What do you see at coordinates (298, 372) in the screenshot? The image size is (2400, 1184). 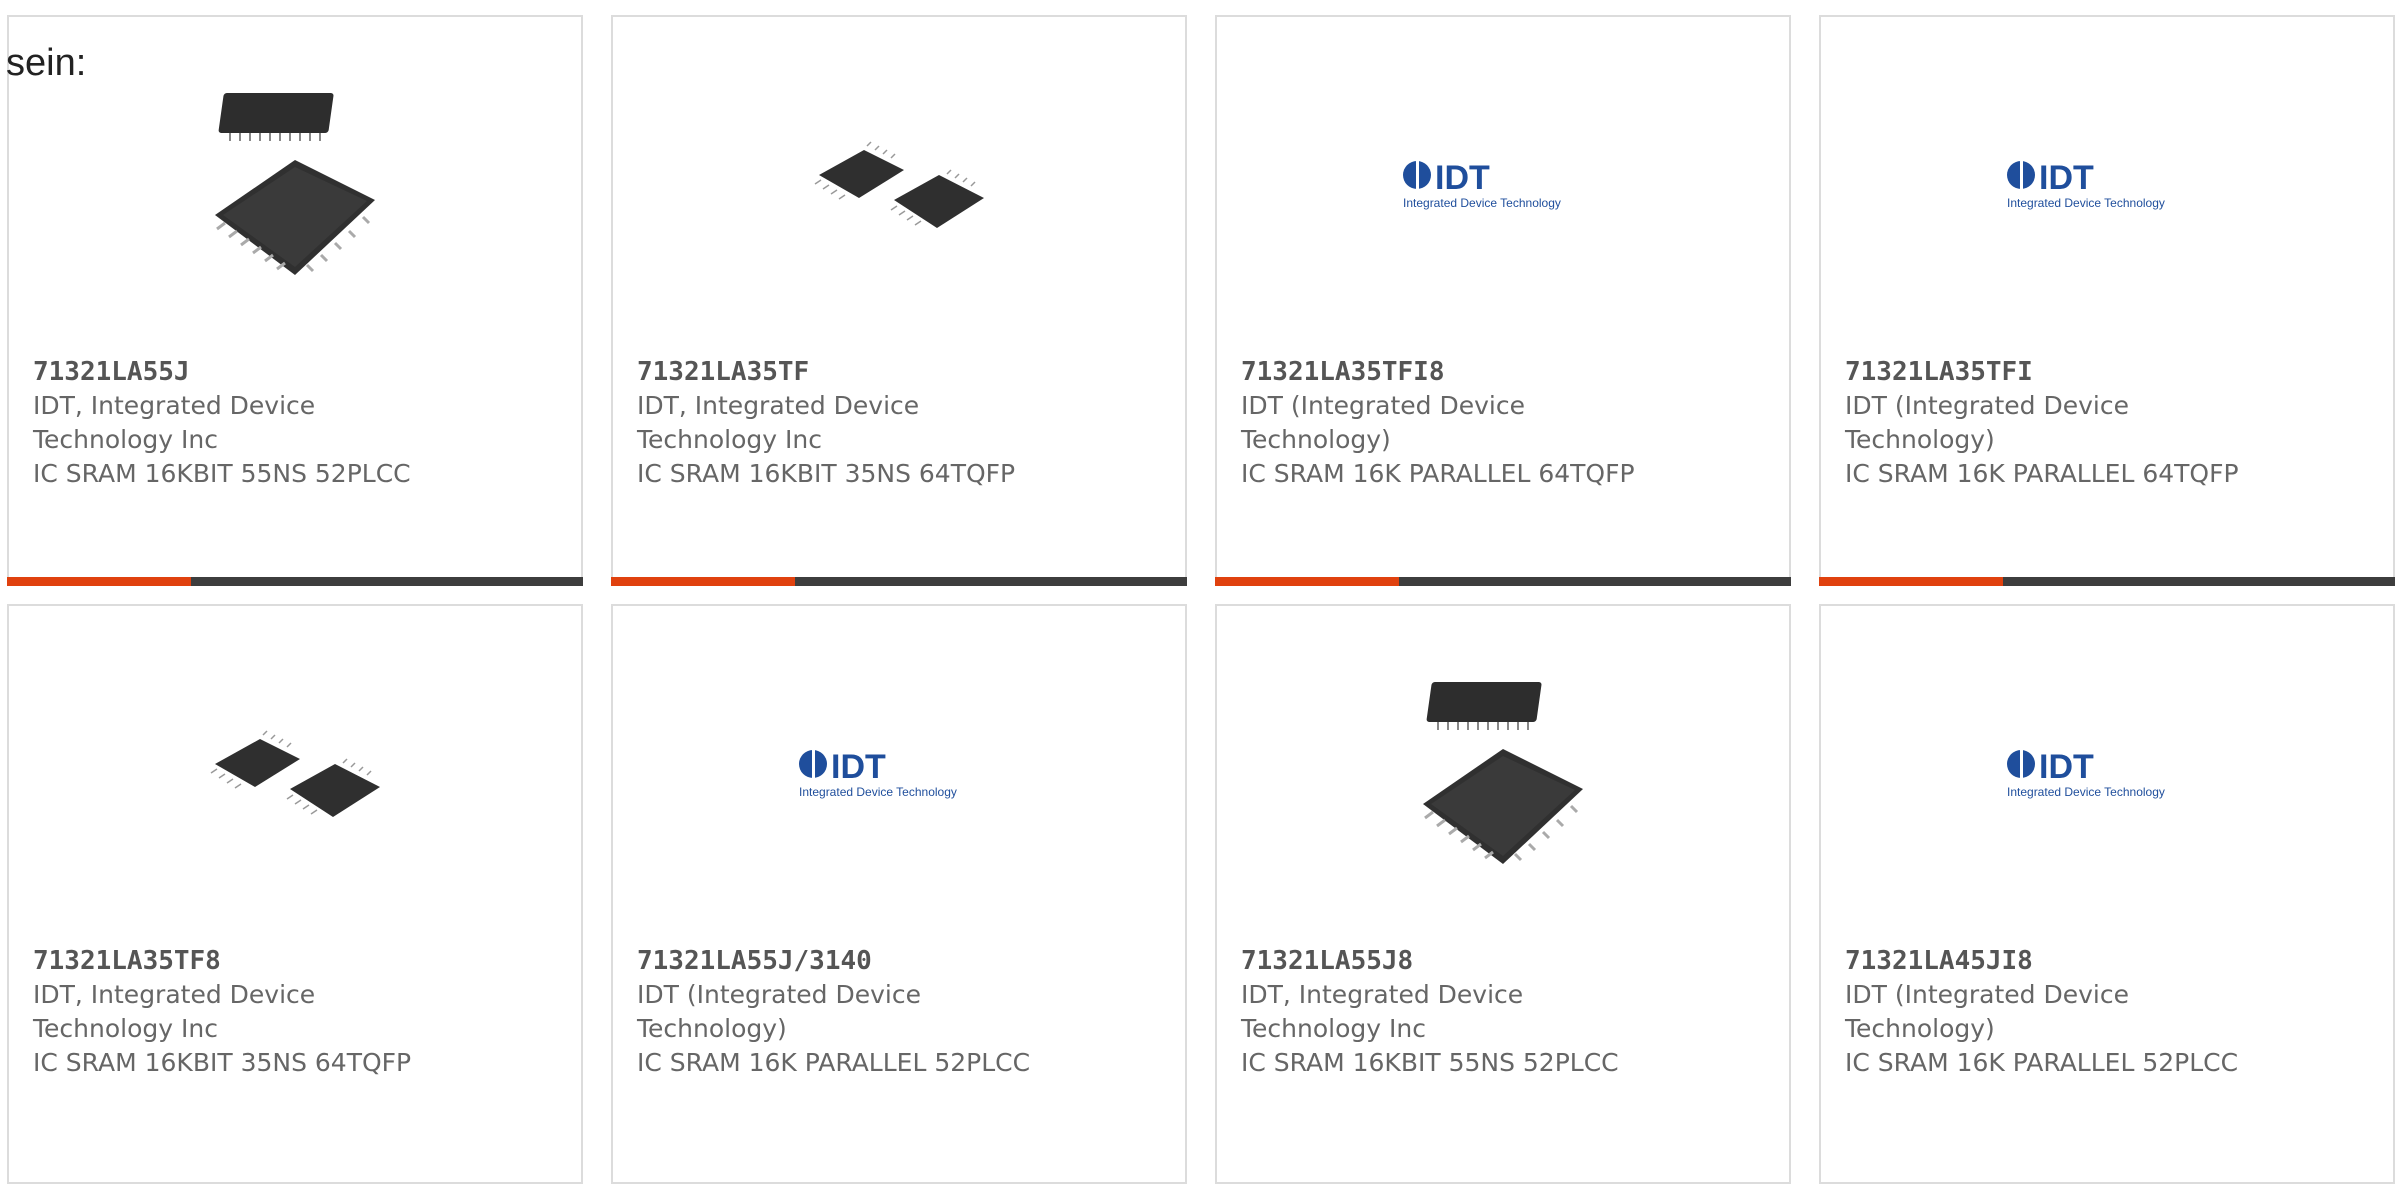 I see `part-number-link: 71321LA55J` at bounding box center [298, 372].